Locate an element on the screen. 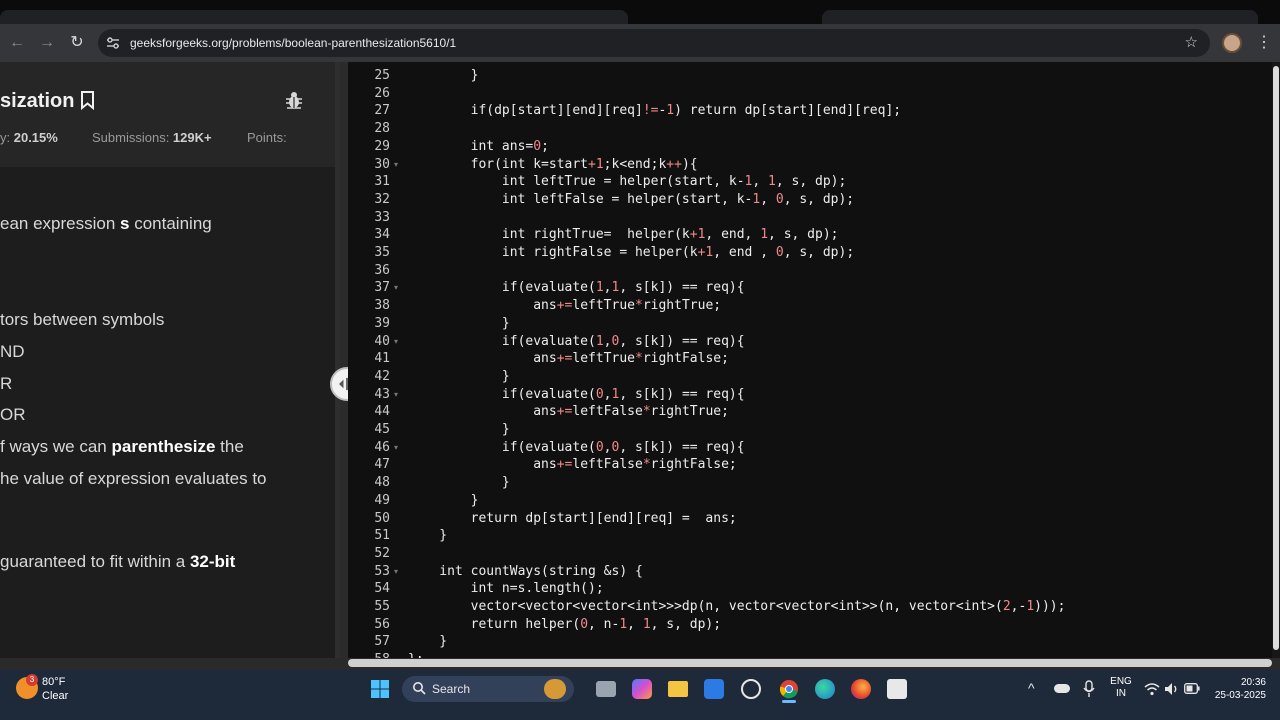  reload-icon: ↻ is located at coordinates (77, 43).